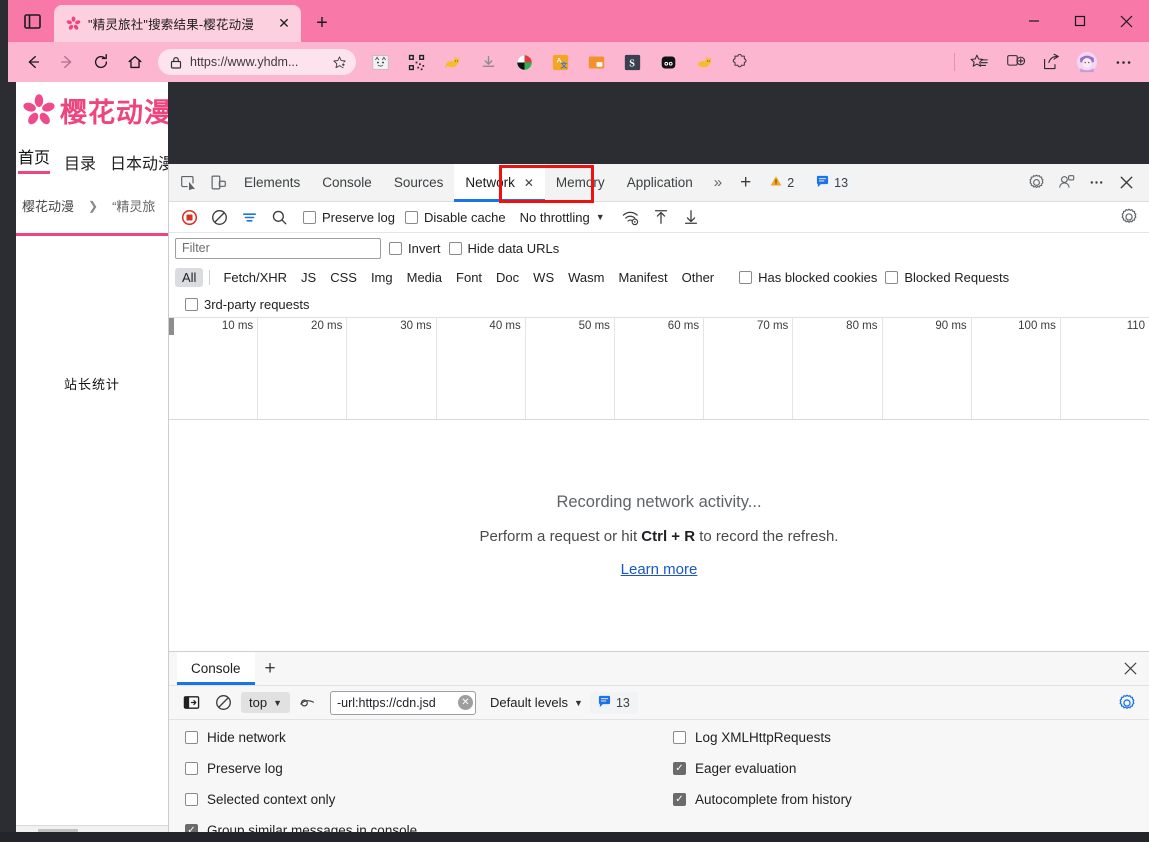 The height and width of the screenshot is (842, 1149). I want to click on network-conditions-icon, so click(631, 217).